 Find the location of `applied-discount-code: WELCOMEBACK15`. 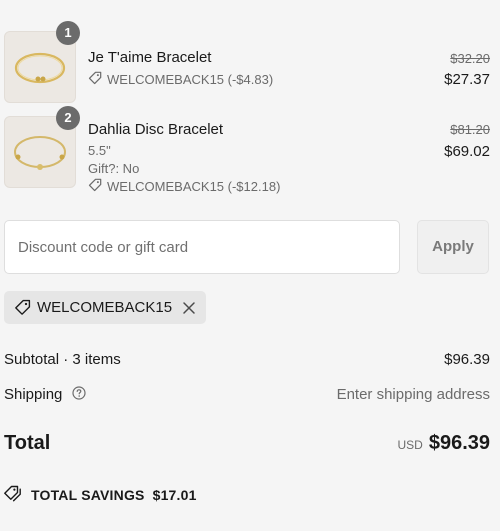

applied-discount-code: WELCOMEBACK15 is located at coordinates (105, 307).